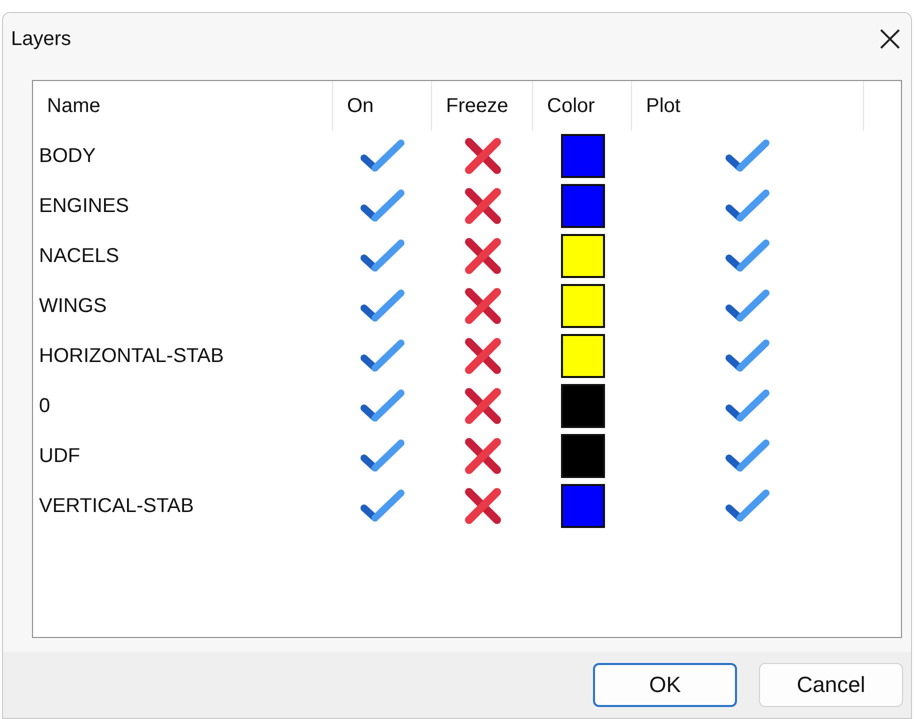 The width and height of the screenshot is (914, 719). Describe the element at coordinates (831, 685) in the screenshot. I see `cancel-button: Cancel` at that location.